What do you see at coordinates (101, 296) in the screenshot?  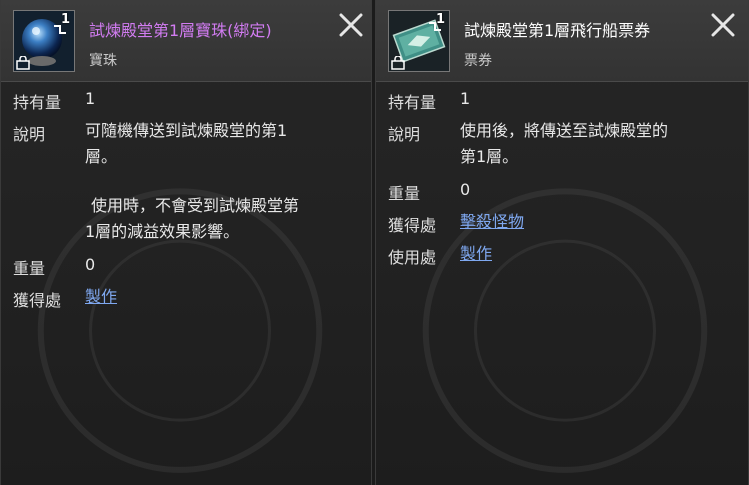 I see `source-link-craft: 製作` at bounding box center [101, 296].